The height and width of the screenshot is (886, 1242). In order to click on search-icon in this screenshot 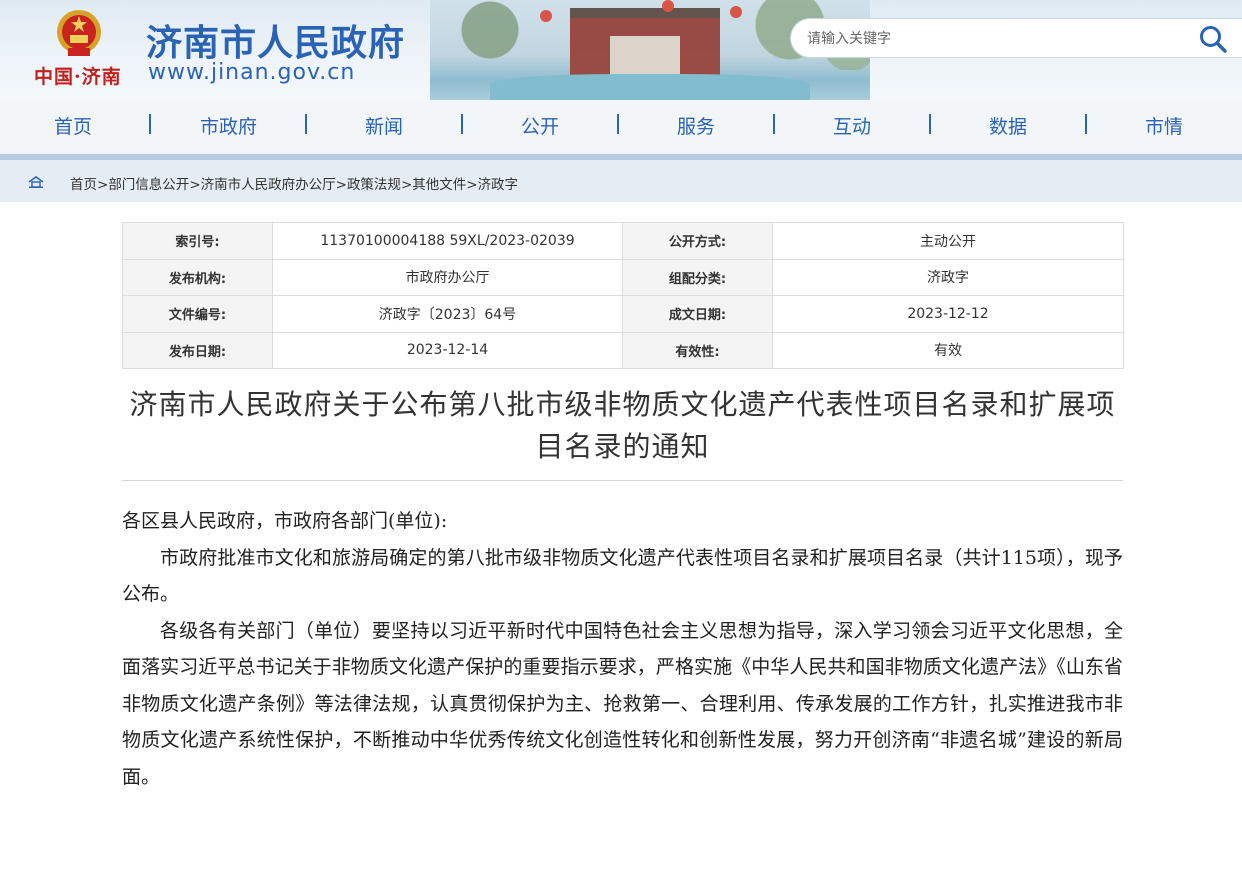, I will do `click(1213, 39)`.